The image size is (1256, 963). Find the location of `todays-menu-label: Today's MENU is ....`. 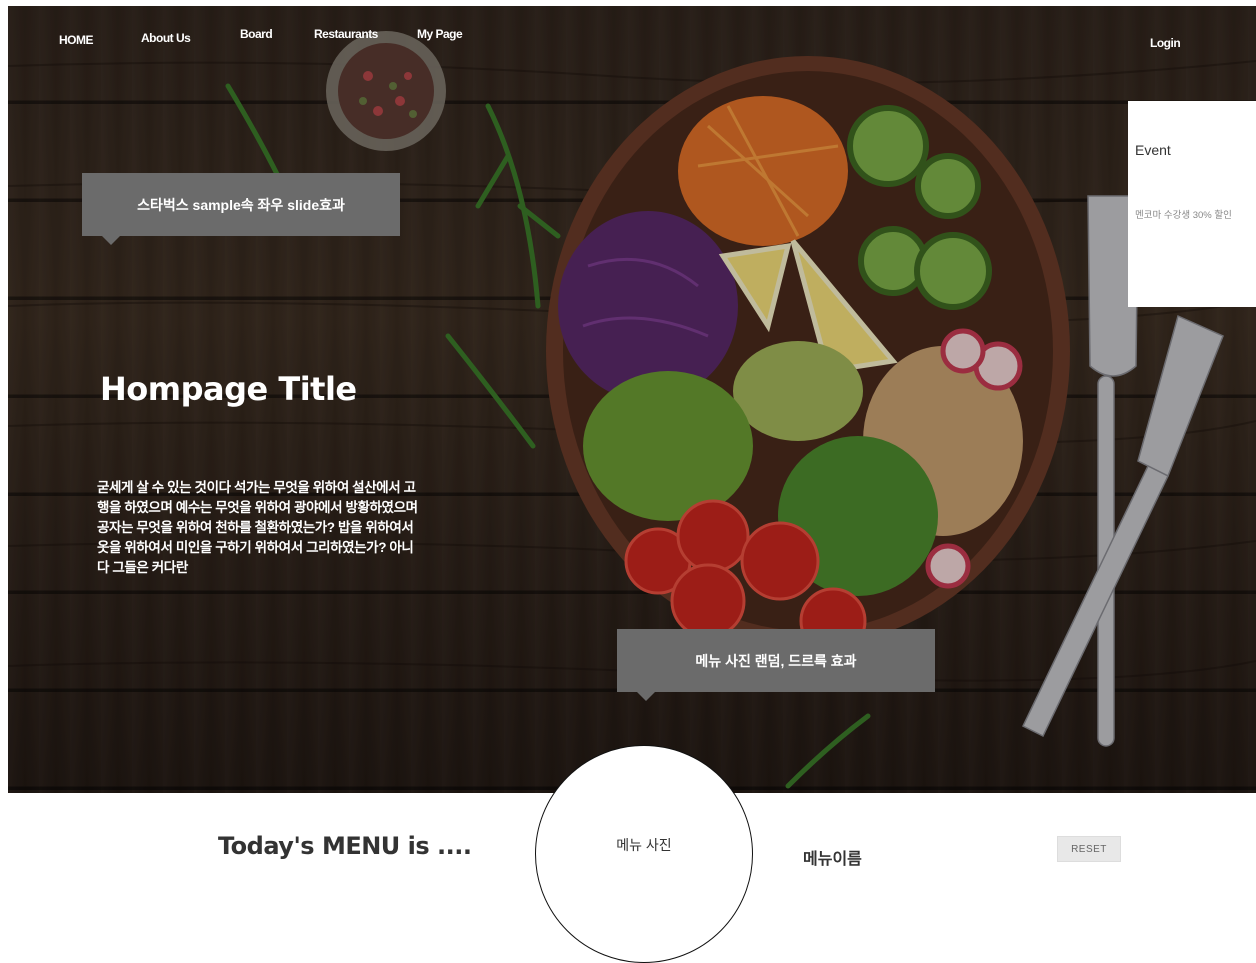

todays-menu-label: Today's MENU is .... is located at coordinates (345, 846).